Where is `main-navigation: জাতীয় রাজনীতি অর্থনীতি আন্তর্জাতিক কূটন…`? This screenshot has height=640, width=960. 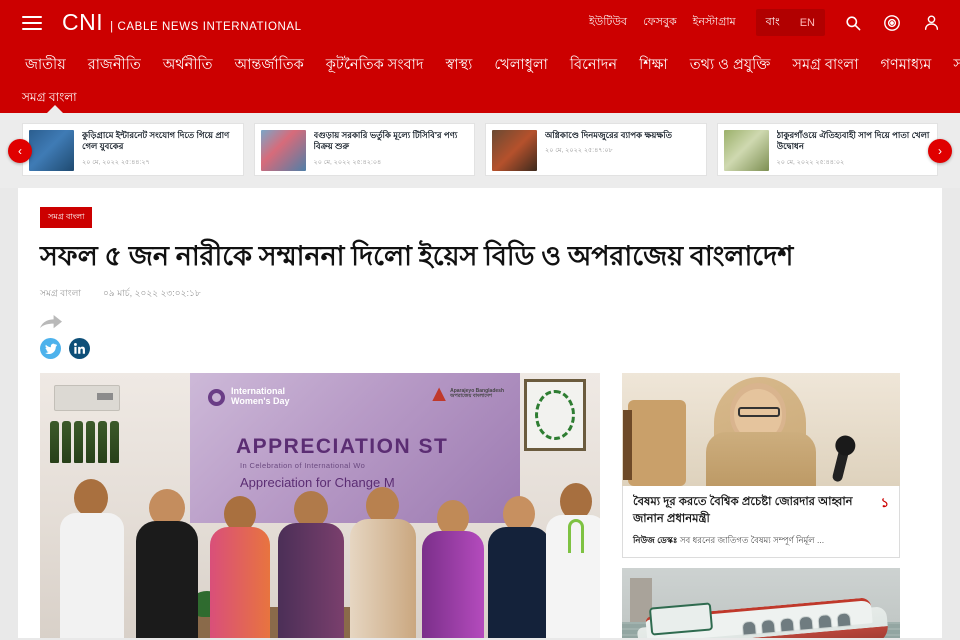 main-navigation: জাতীয় রাজনীতি অর্থনীতি আন্তর্জাতিক কূটন… is located at coordinates (480, 65).